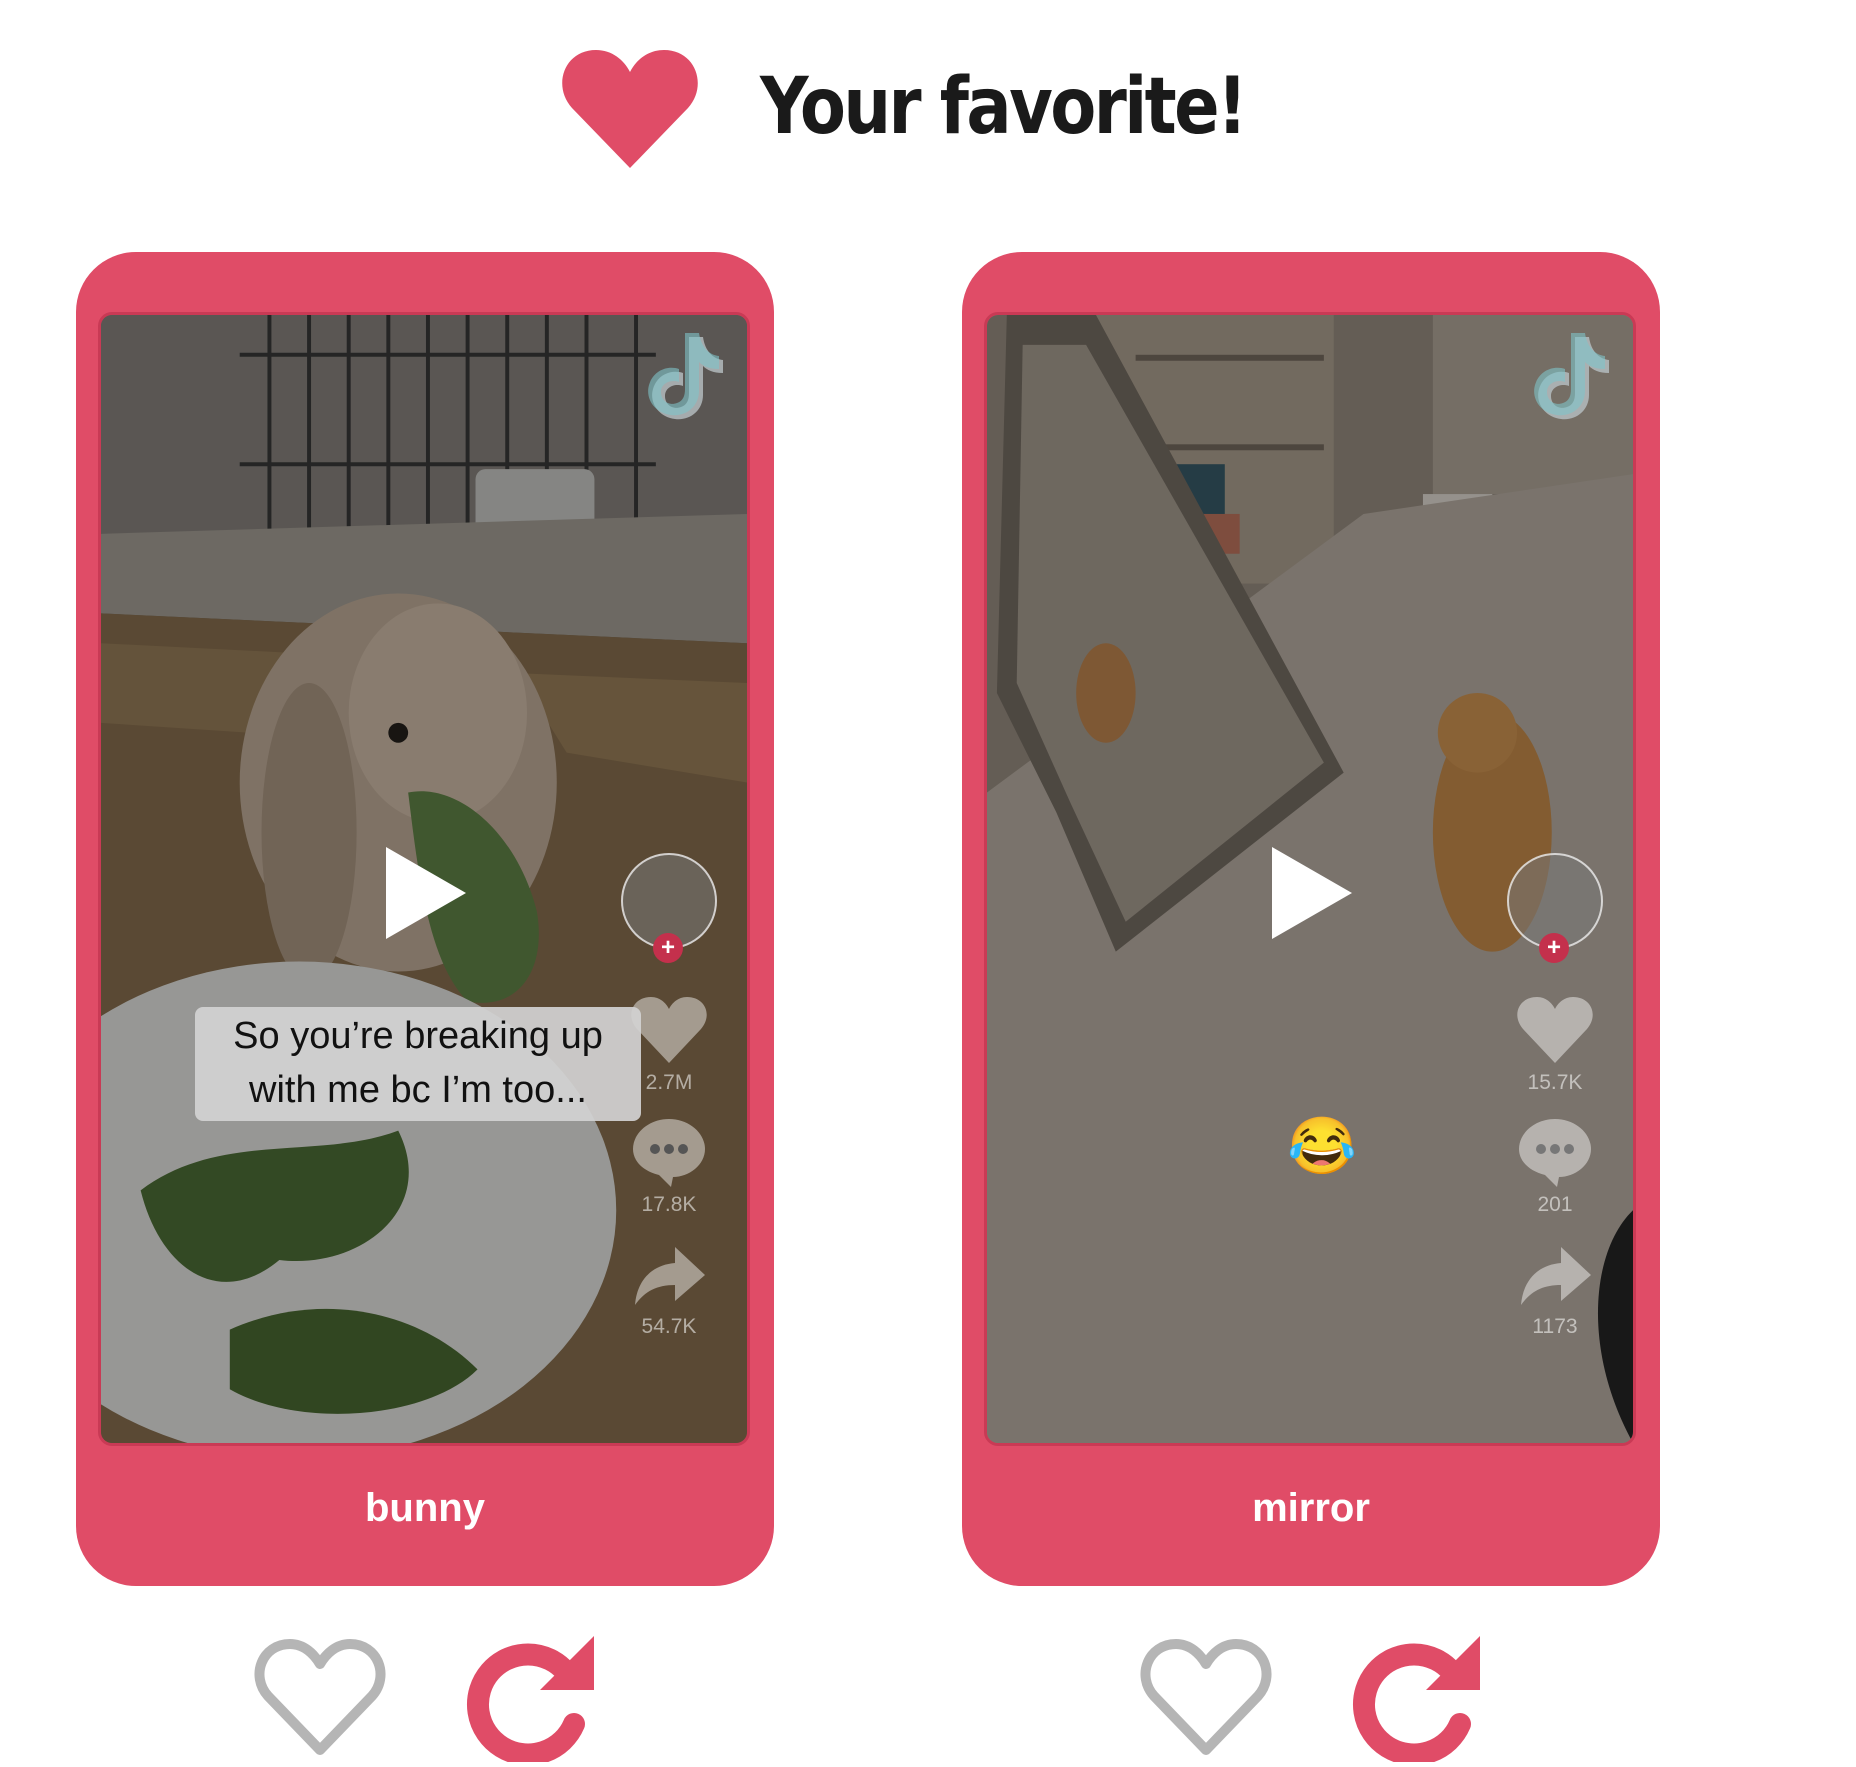 The width and height of the screenshot is (1856, 1767). What do you see at coordinates (1311, 1508) in the screenshot?
I see `video-label: mirror` at bounding box center [1311, 1508].